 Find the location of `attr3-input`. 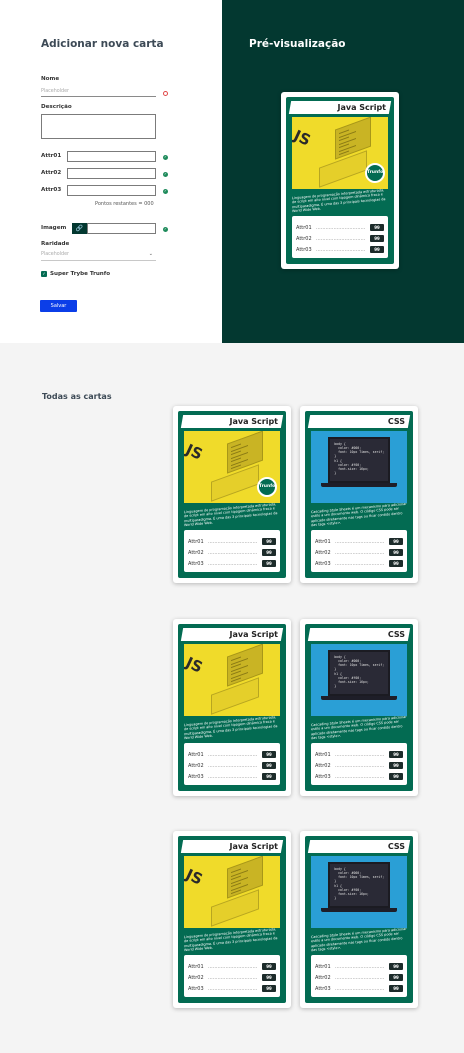

attr3-input is located at coordinates (111, 190).